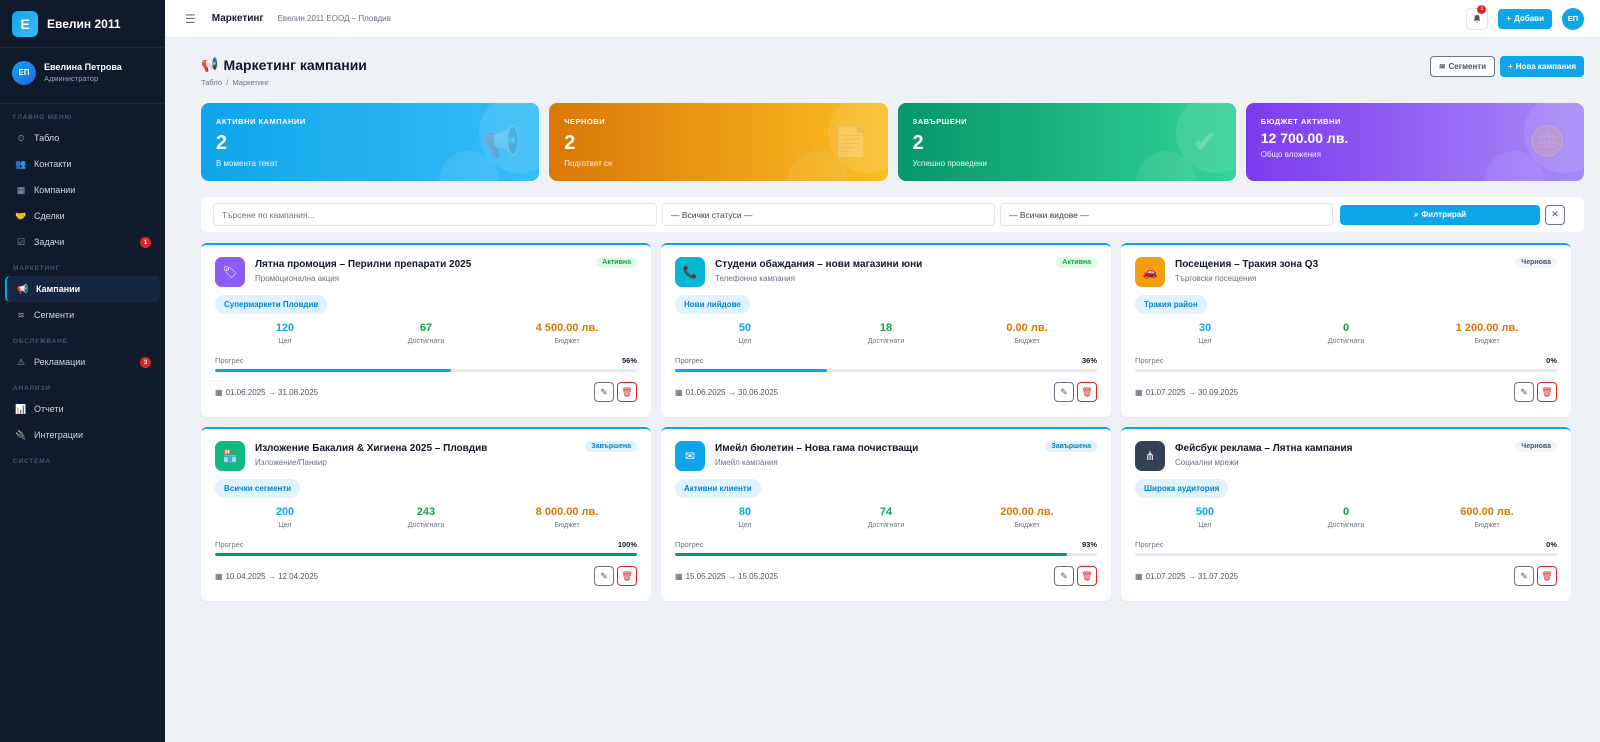  What do you see at coordinates (1263, 448) in the screenshot?
I see `campaign-title: Фейсбук реклама – Лятна кампания` at bounding box center [1263, 448].